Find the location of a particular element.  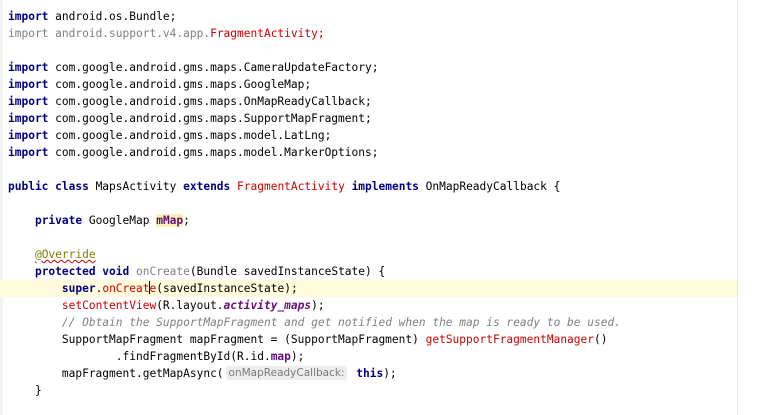

code-token: } is located at coordinates (25, 390).